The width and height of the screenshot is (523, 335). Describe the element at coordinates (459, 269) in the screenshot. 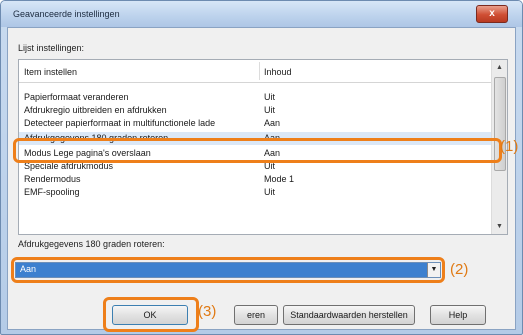

I see `callout-2: (2)` at that location.